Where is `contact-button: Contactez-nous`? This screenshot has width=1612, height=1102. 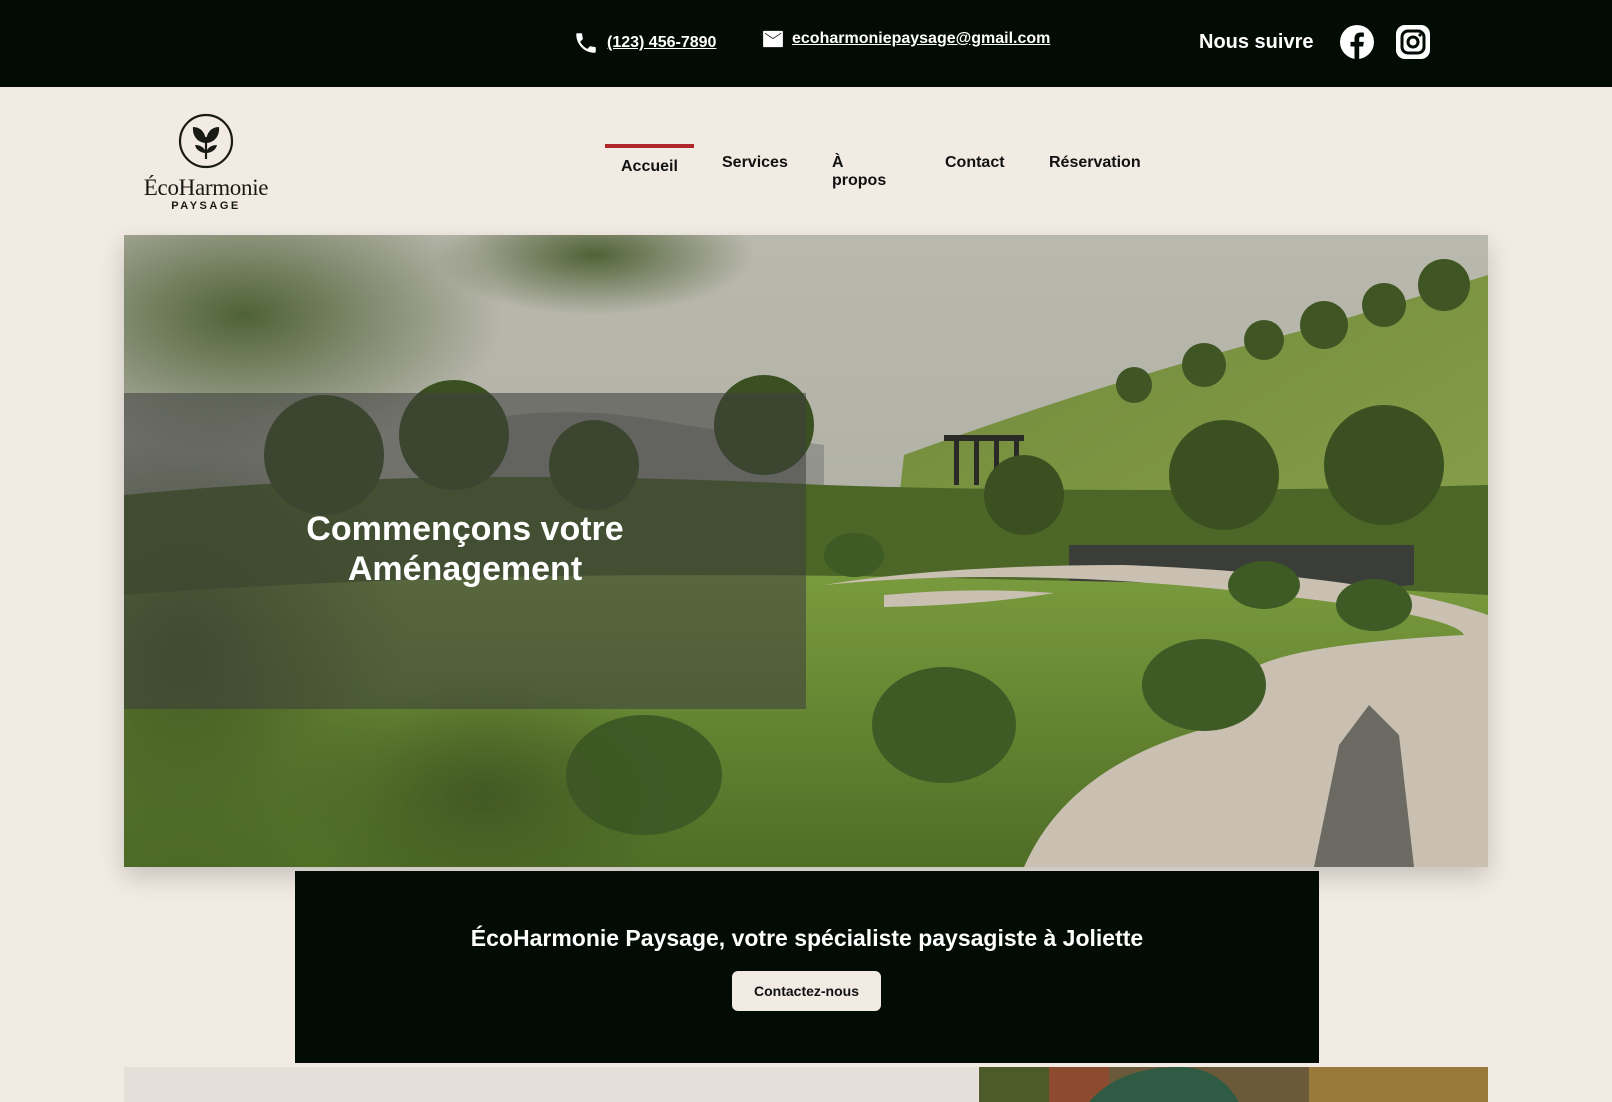
contact-button: Contactez-nous is located at coordinates (806, 991).